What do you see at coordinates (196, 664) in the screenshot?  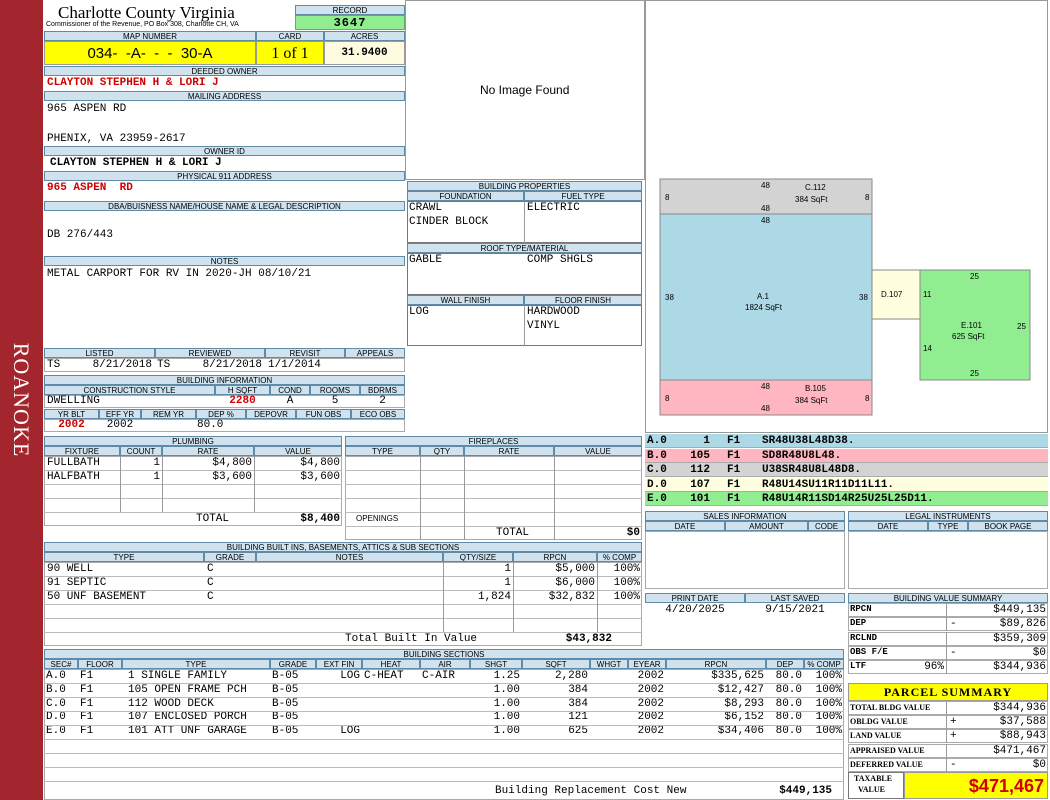 I see `sections-col-type: TYPE` at bounding box center [196, 664].